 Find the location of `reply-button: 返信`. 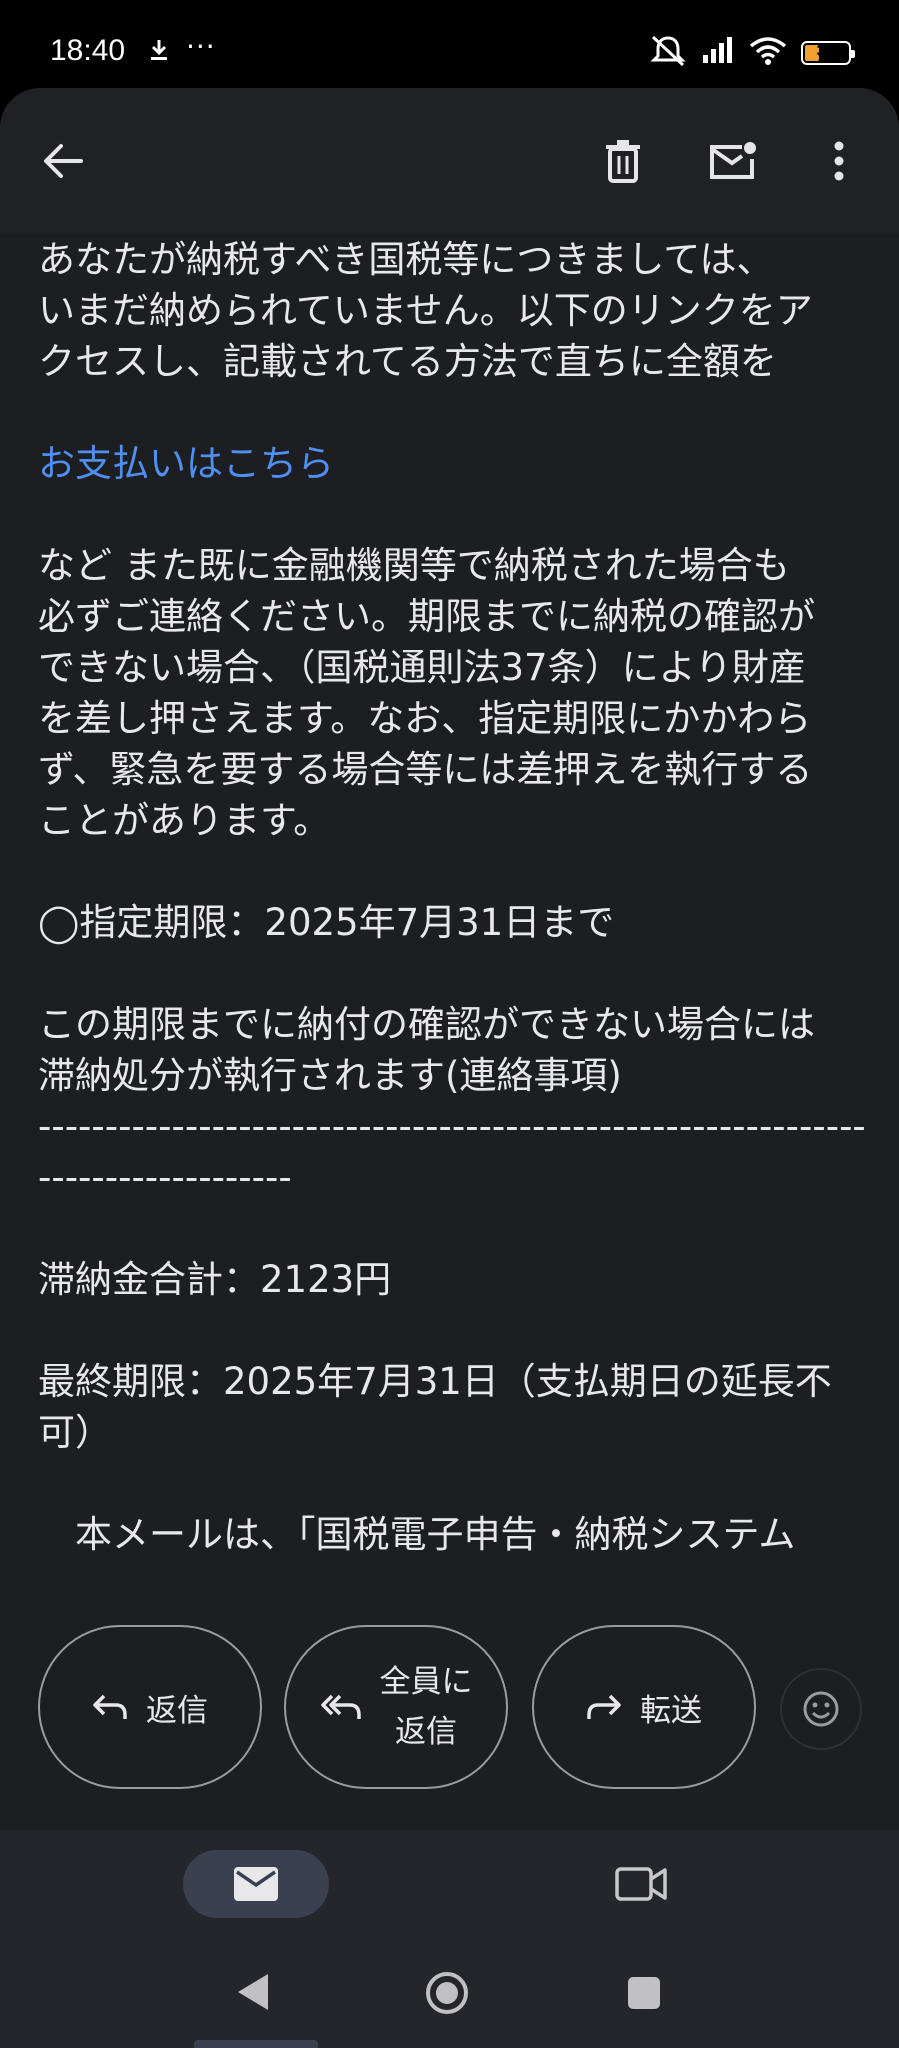

reply-button: 返信 is located at coordinates (150, 1707).